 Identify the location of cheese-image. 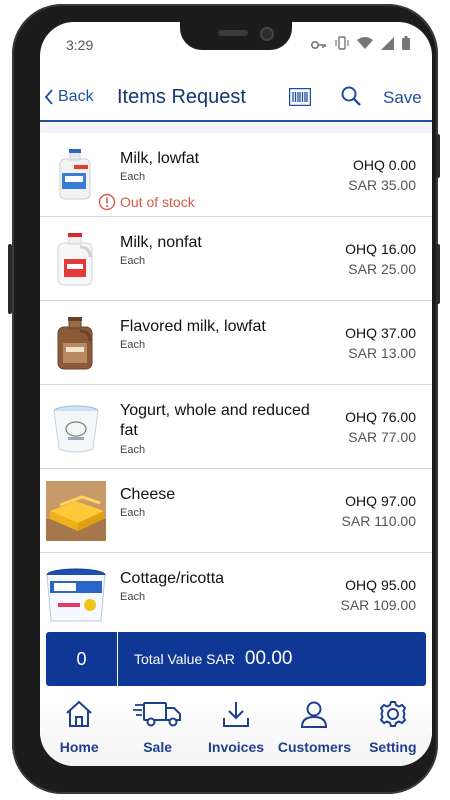
(76, 511).